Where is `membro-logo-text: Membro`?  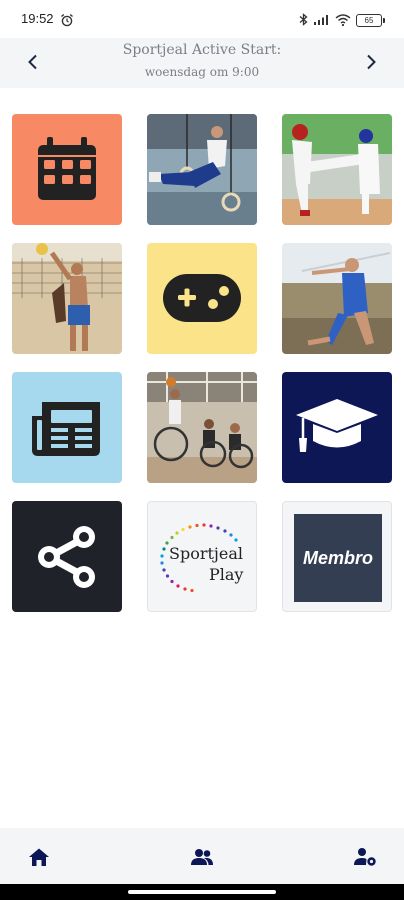
membro-logo-text: Membro is located at coordinates (337, 557).